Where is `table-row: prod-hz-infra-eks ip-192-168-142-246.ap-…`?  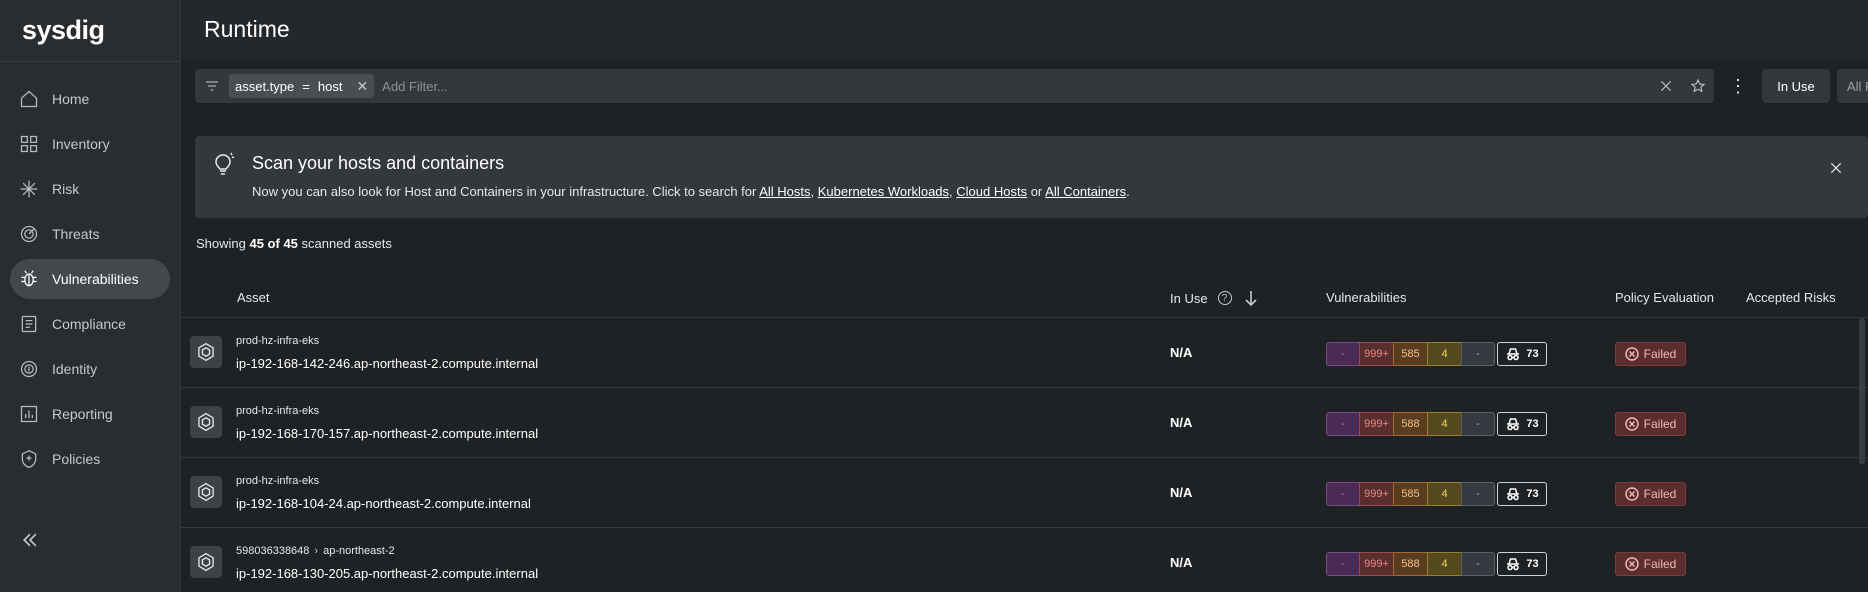 table-row: prod-hz-infra-eks ip-192-168-142-246.ap-… is located at coordinates (1024, 353).